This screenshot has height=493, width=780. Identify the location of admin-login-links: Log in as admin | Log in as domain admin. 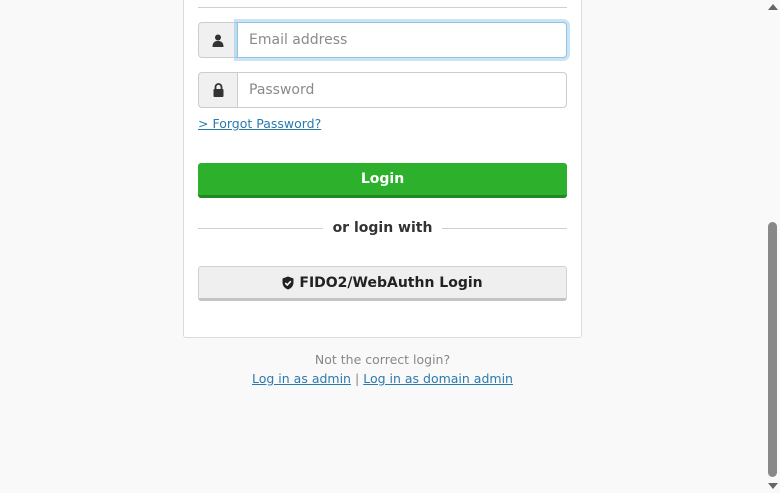
(382, 378).